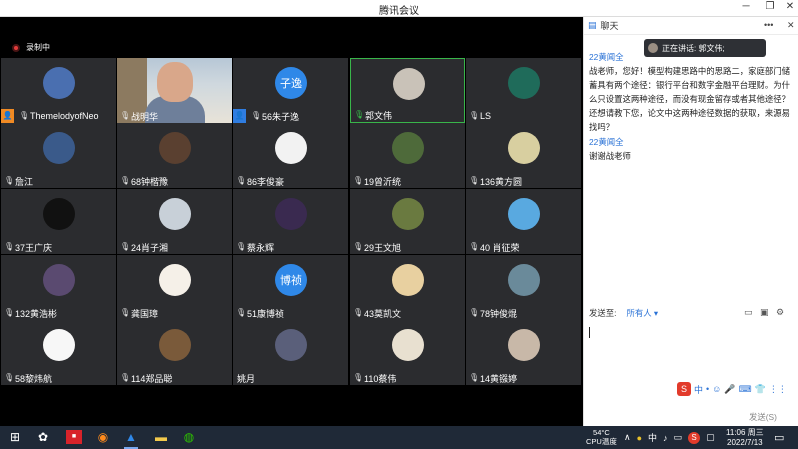  Describe the element at coordinates (189, 437) in the screenshot. I see `wechat-icon: ◍` at that location.